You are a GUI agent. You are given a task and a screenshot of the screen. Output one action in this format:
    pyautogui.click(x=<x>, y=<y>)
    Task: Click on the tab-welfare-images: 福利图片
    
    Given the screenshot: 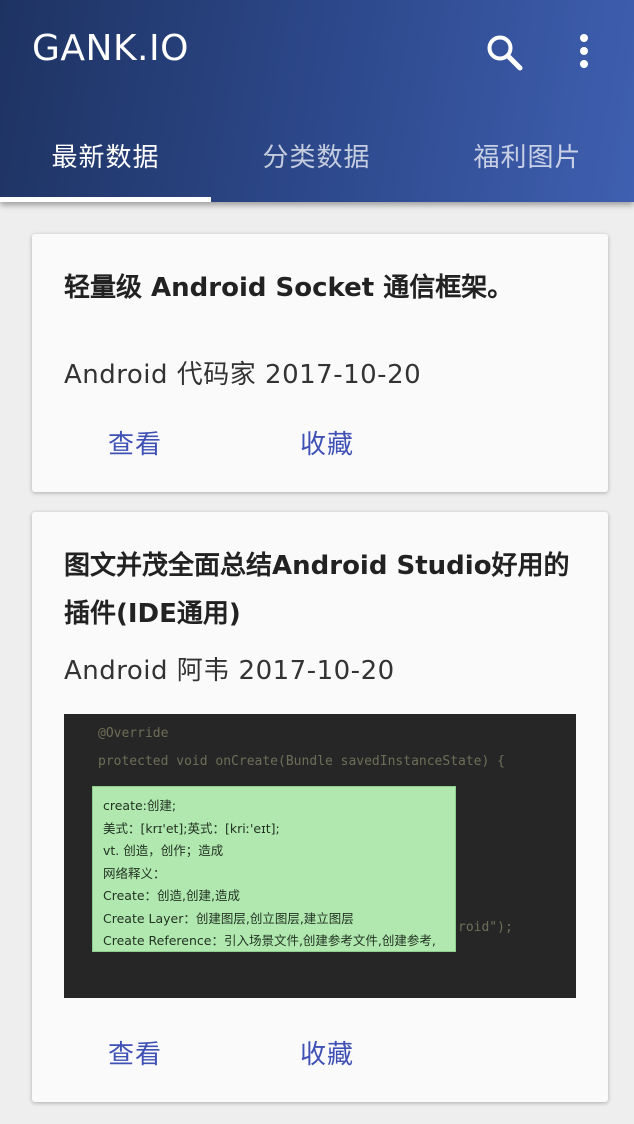 What is the action you would take?
    pyautogui.click(x=527, y=155)
    